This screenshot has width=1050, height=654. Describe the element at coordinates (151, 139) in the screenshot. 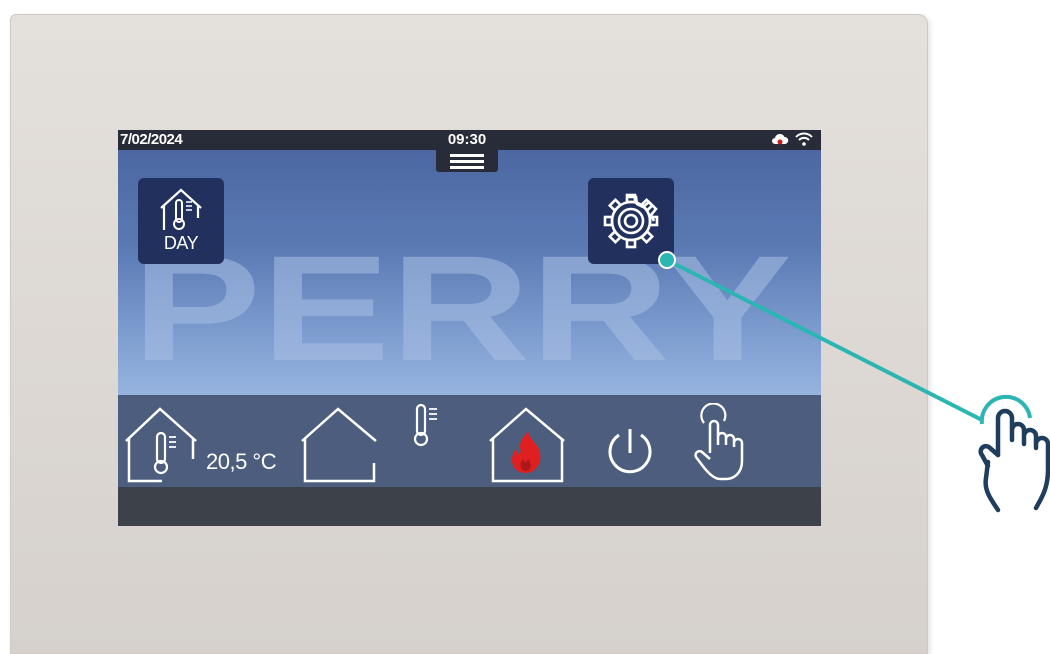

I see `date-display: 7/02/2024` at that location.